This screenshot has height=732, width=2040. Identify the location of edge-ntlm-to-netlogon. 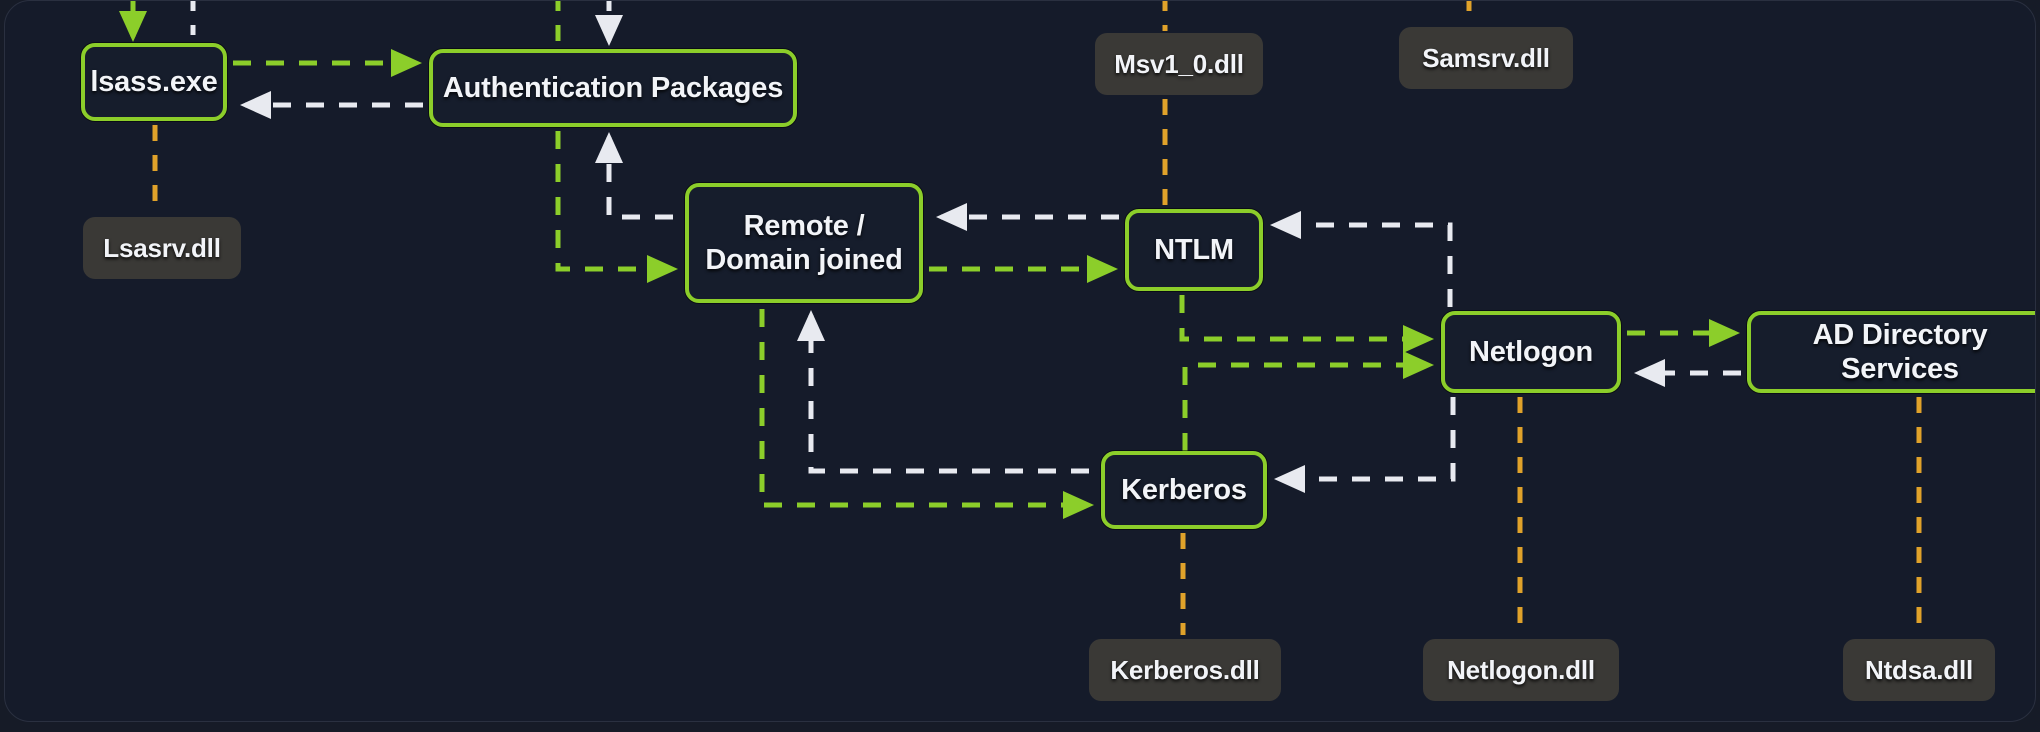
(1307, 324).